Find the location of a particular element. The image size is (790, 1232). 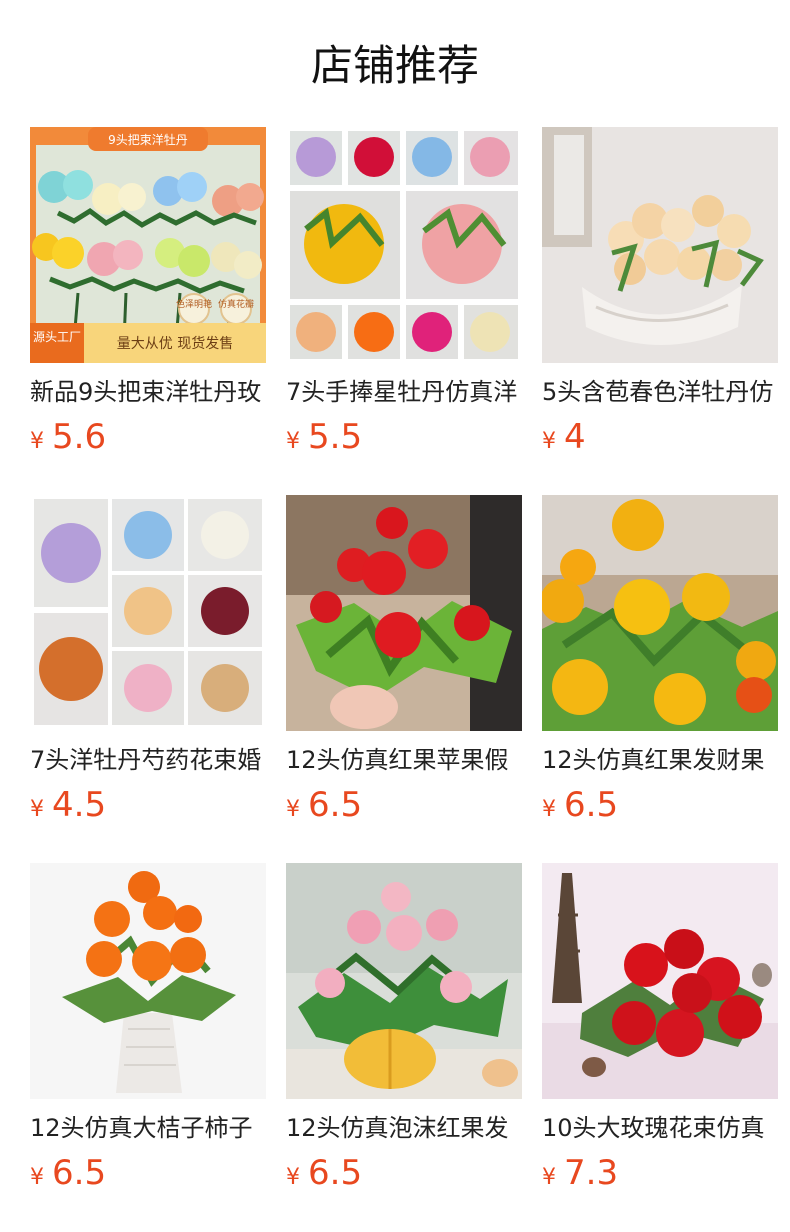

product-price: ¥4.5 is located at coordinates (68, 805).